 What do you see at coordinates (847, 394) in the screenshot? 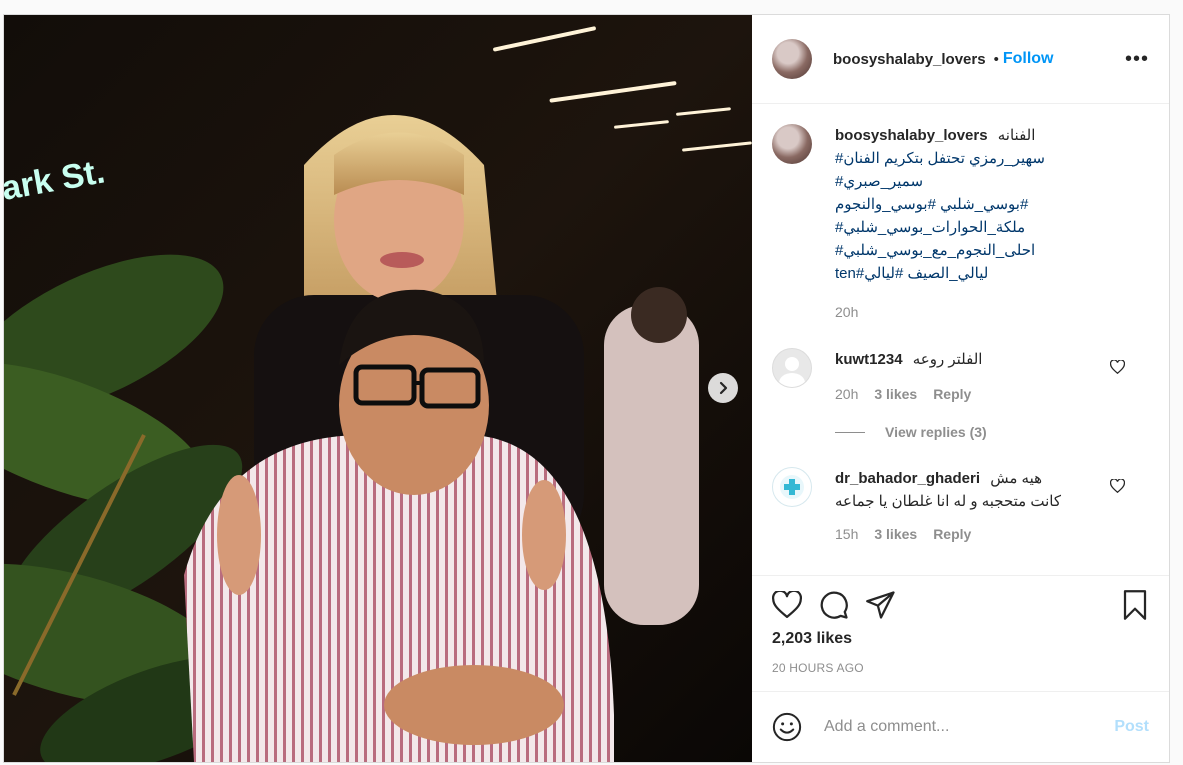
I see `comment-time: 20h` at bounding box center [847, 394].